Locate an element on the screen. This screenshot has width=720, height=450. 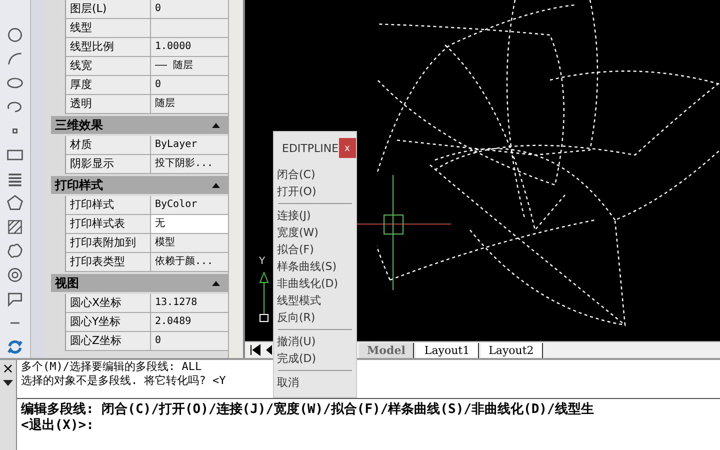
command-history-line: 选择的对象不是多段线. 将它转化吗? <Y is located at coordinates (123, 381).